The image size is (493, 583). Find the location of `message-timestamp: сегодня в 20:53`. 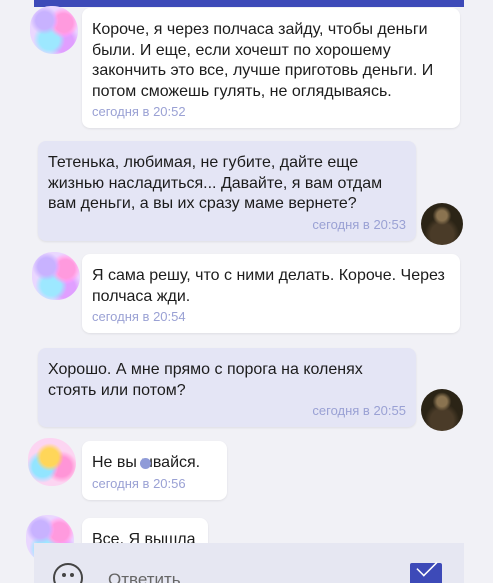

message-timestamp: сегодня в 20:53 is located at coordinates (359, 224).